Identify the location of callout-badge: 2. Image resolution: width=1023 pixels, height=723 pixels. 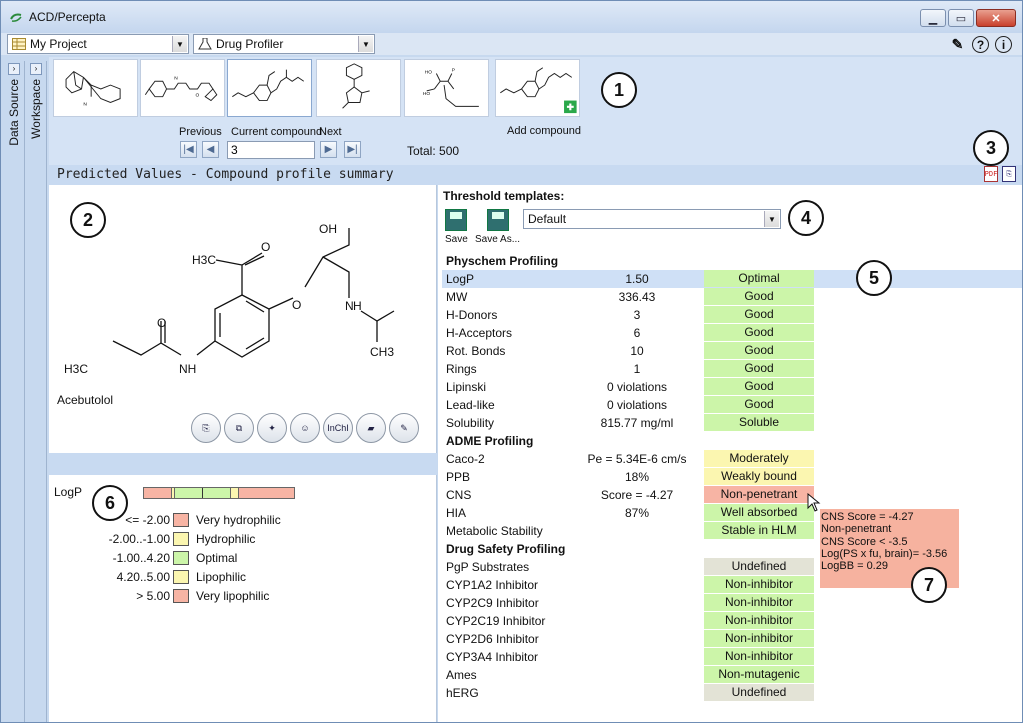
(88, 220).